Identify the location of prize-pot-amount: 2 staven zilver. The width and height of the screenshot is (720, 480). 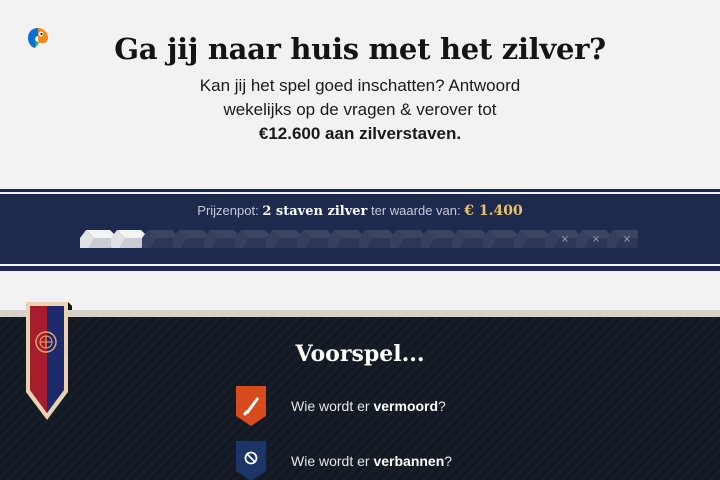
(315, 211).